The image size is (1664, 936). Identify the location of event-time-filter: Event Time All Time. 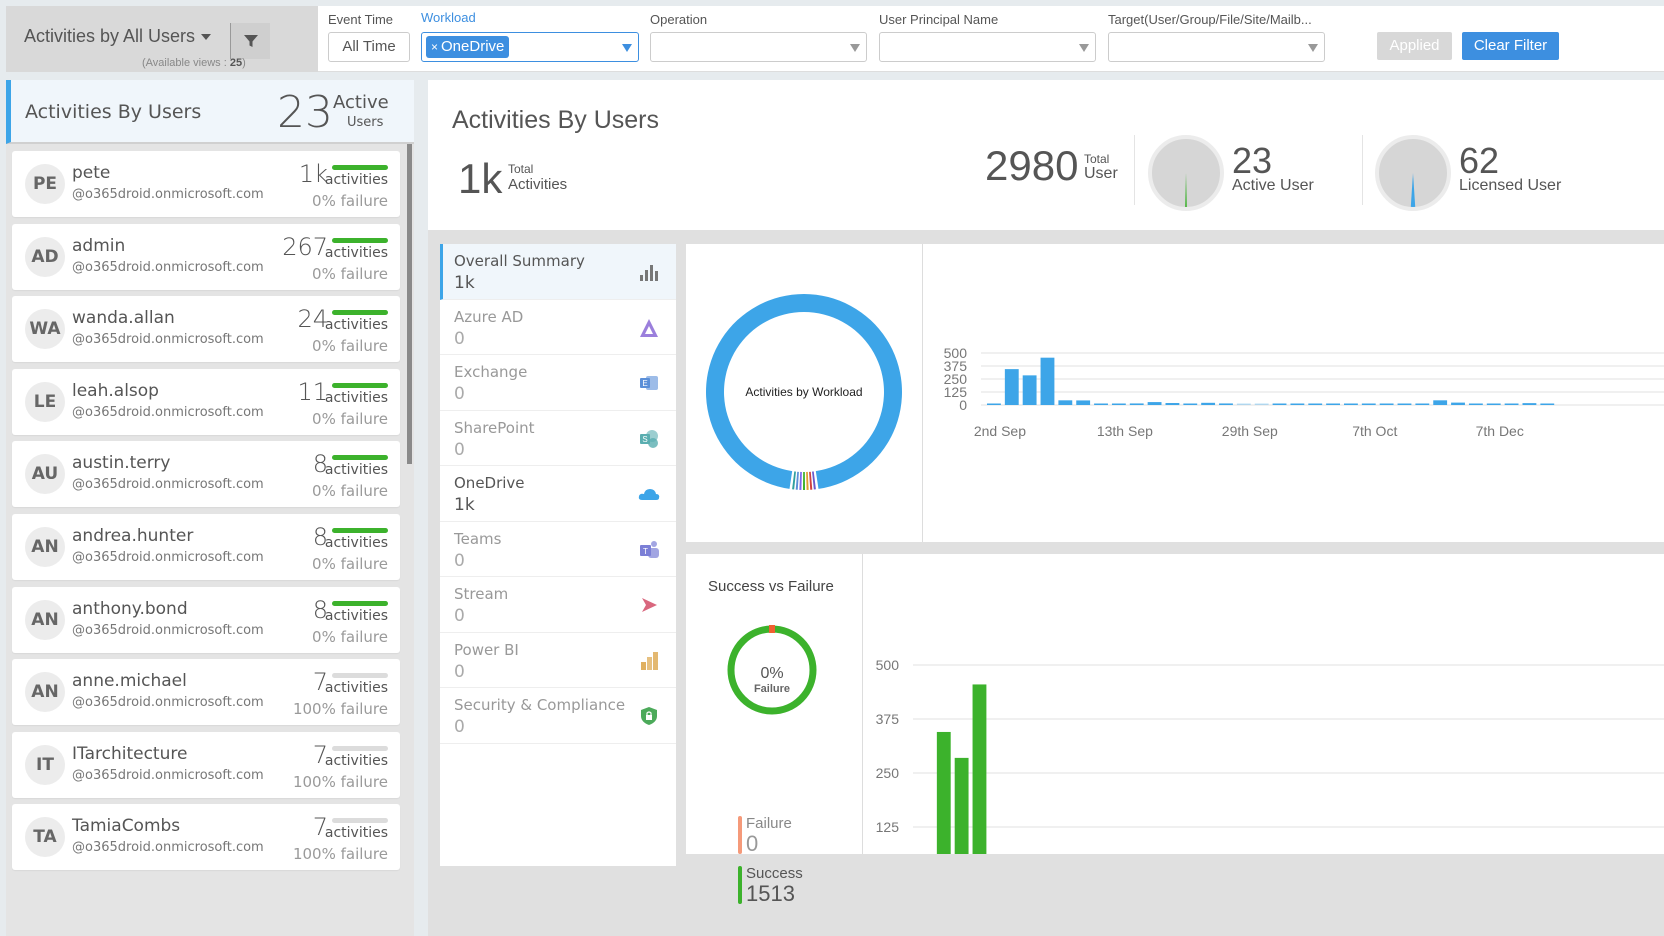
(369, 37).